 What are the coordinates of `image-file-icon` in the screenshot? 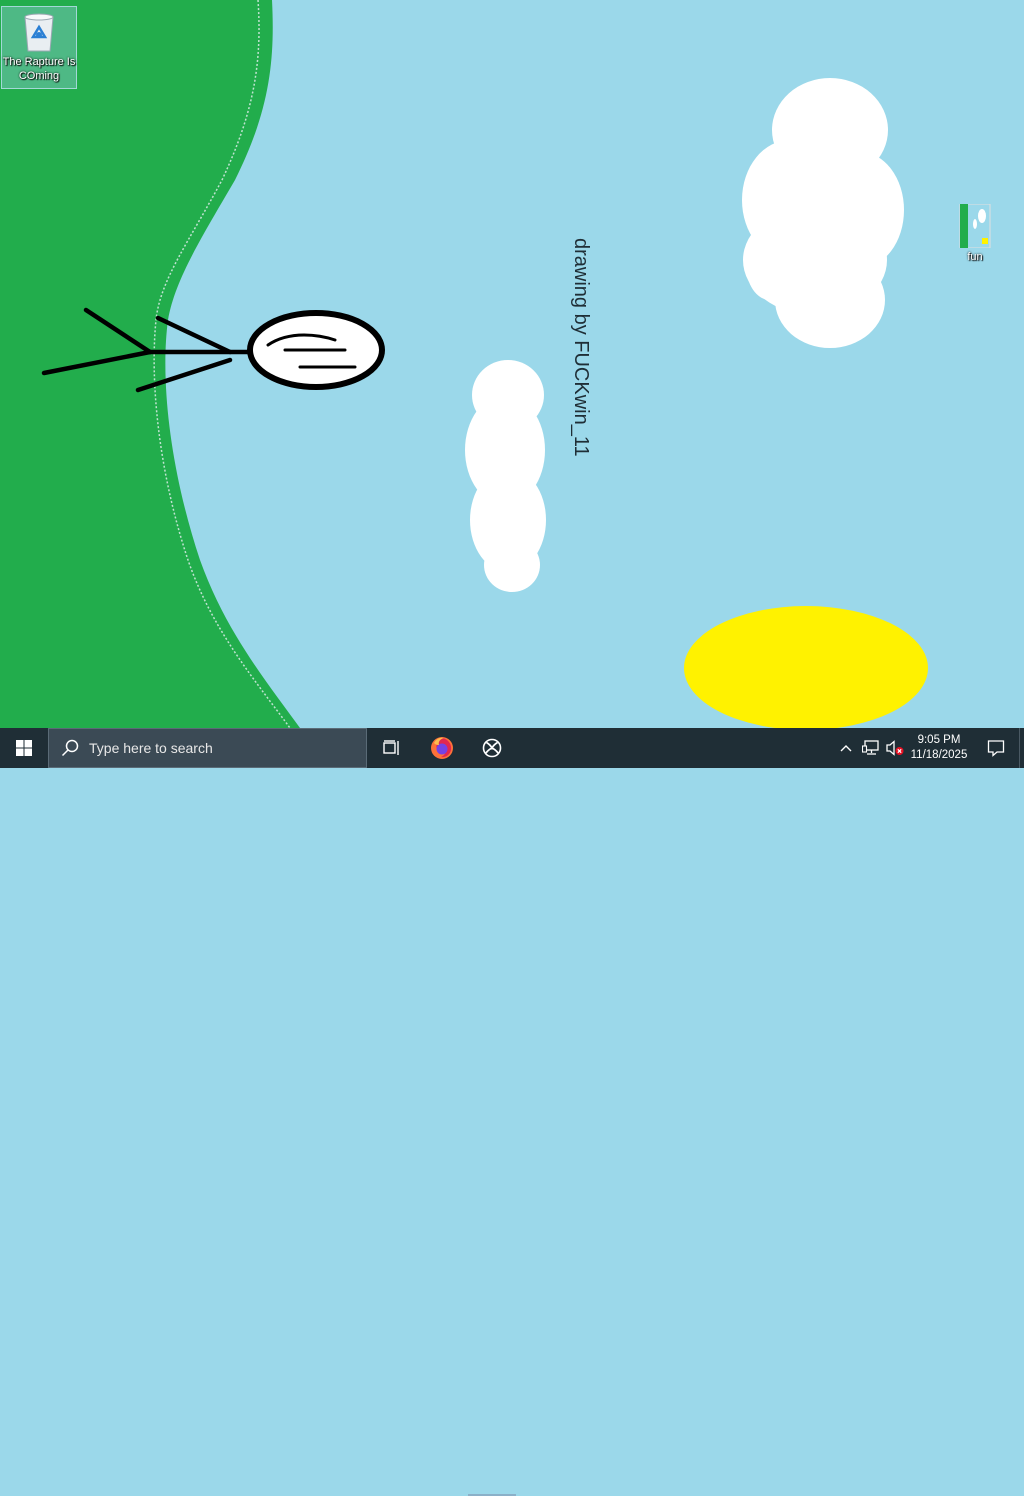 It's located at (975, 226).